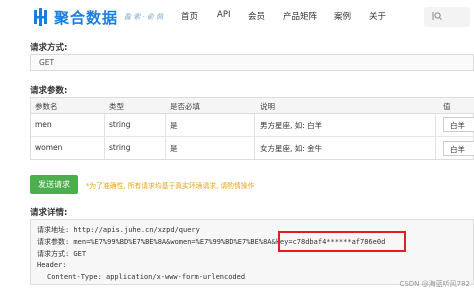  Describe the element at coordinates (86, 17) in the screenshot. I see `logo-text: 聚合数据` at that location.